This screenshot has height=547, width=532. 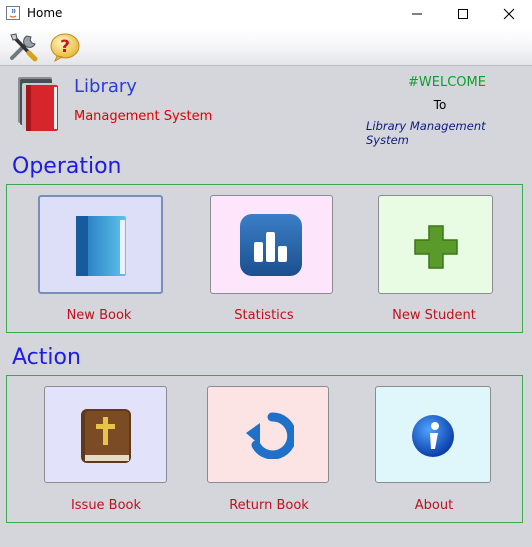 What do you see at coordinates (266, 14) in the screenshot?
I see `title-bar: Home` at bounding box center [266, 14].